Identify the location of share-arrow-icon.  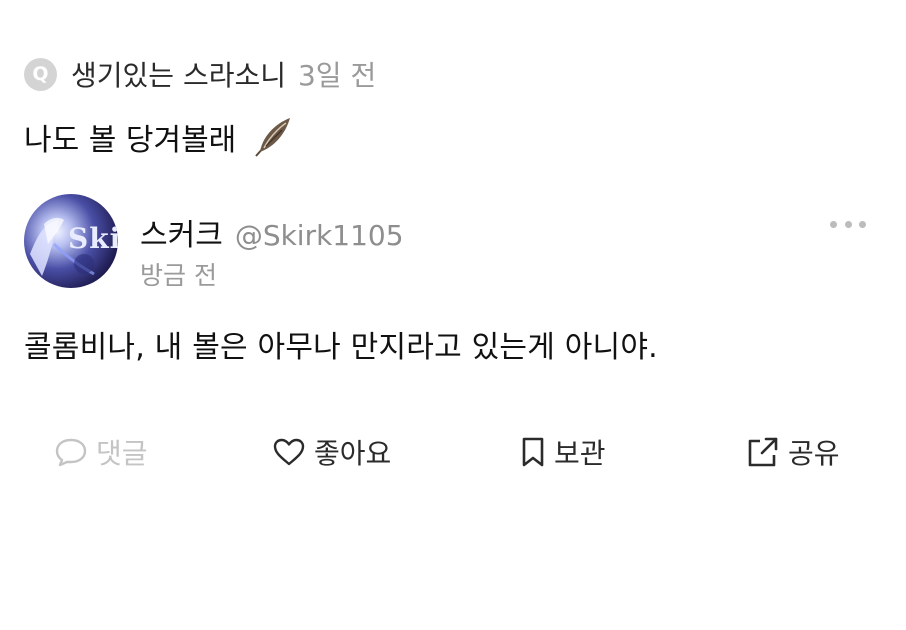
(763, 452).